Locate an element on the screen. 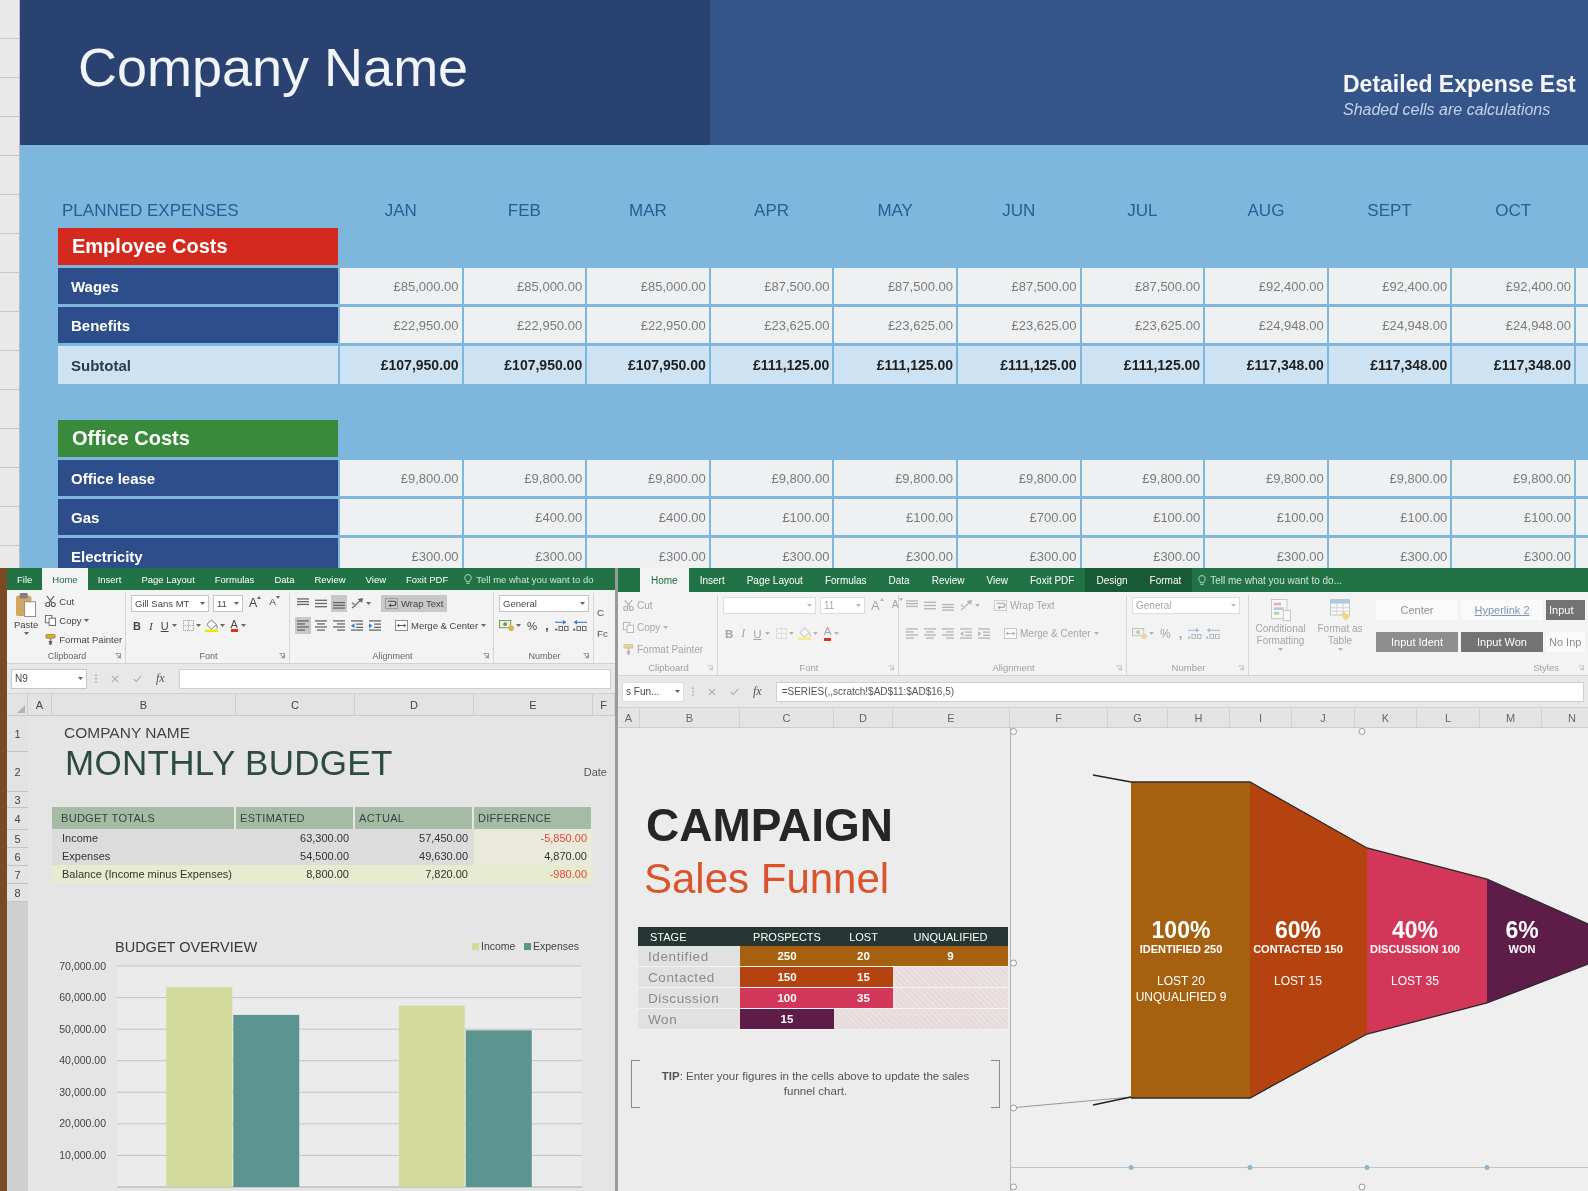 The image size is (1588, 1191). comma-style-button: , is located at coordinates (547, 625).